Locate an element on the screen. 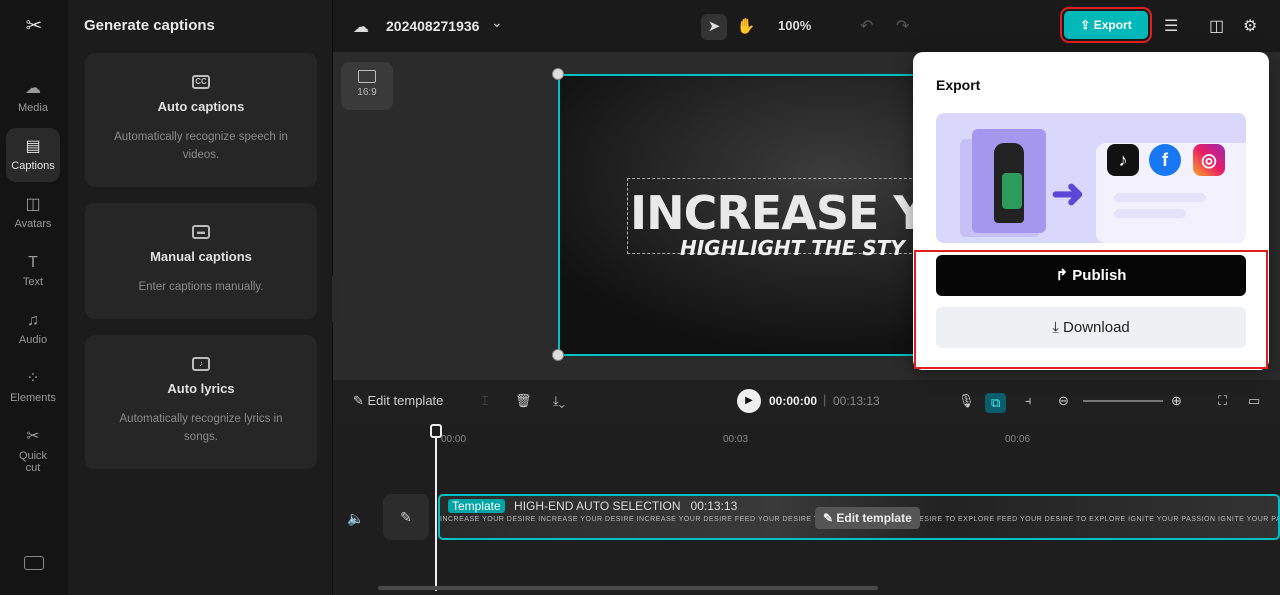 This screenshot has height=595, width=1280. nav-quick-cut-label: Quick is located at coordinates (33, 456).